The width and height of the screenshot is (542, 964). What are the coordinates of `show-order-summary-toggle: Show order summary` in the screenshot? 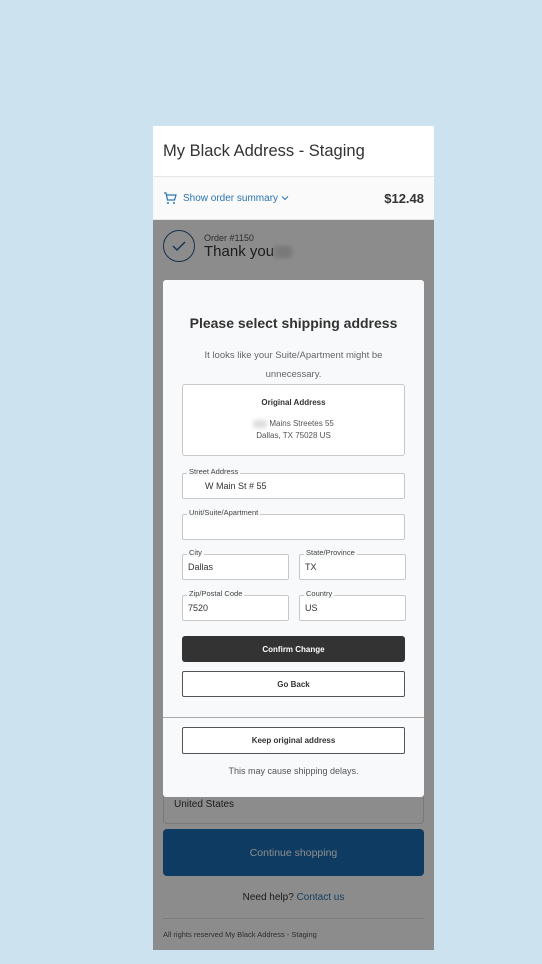 It's located at (226, 198).